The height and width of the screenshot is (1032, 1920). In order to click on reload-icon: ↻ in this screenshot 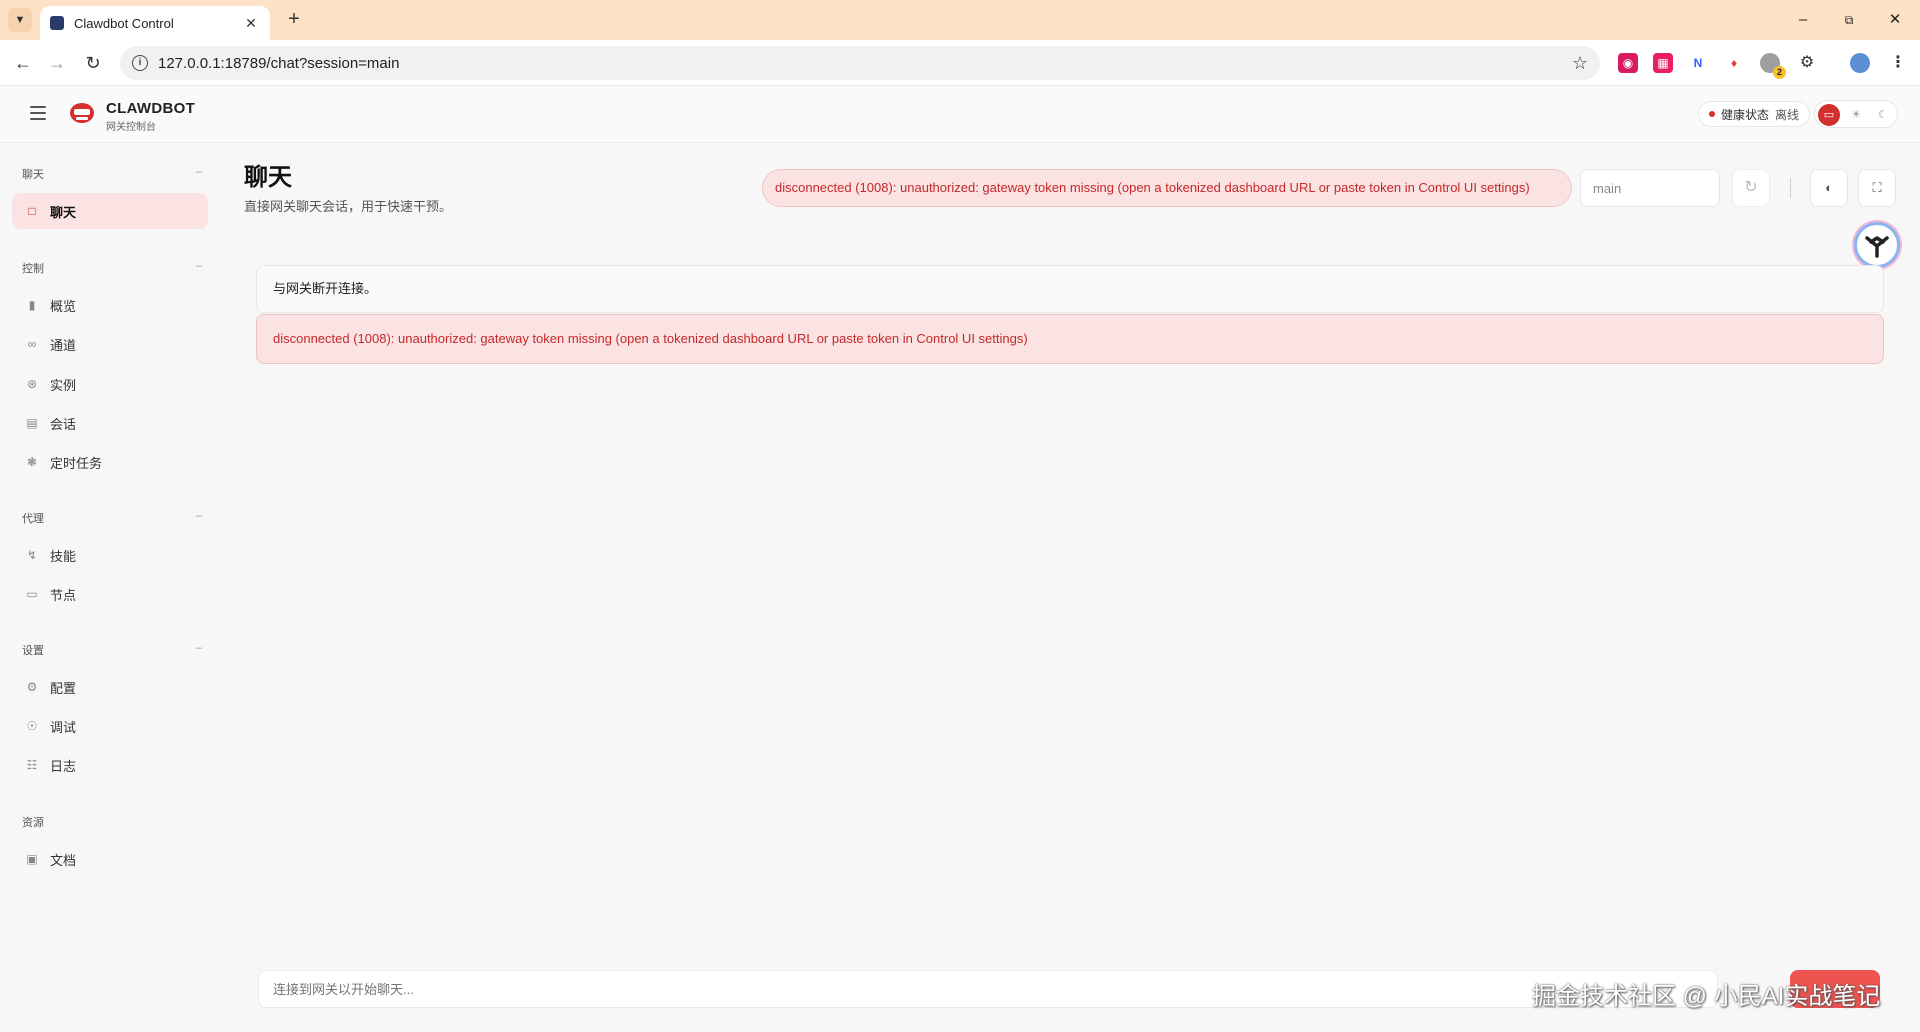, I will do `click(93, 63)`.